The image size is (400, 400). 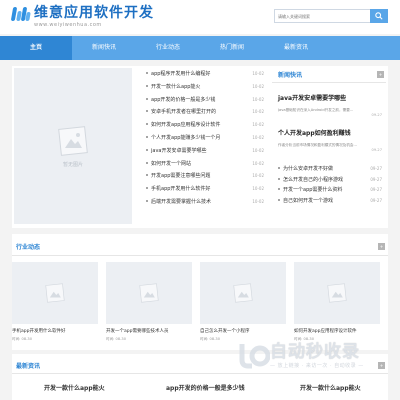 I want to click on list-item-title: 如何开发一个网站, so click(x=171, y=163).